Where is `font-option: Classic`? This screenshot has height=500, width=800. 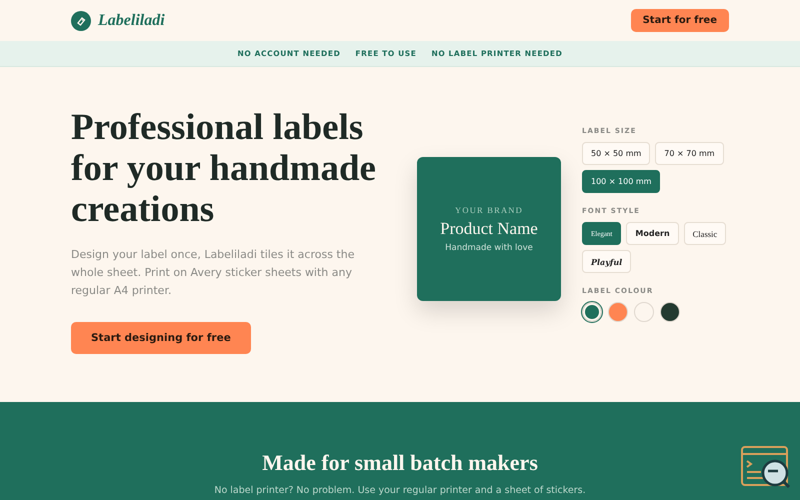 font-option: Classic is located at coordinates (705, 233).